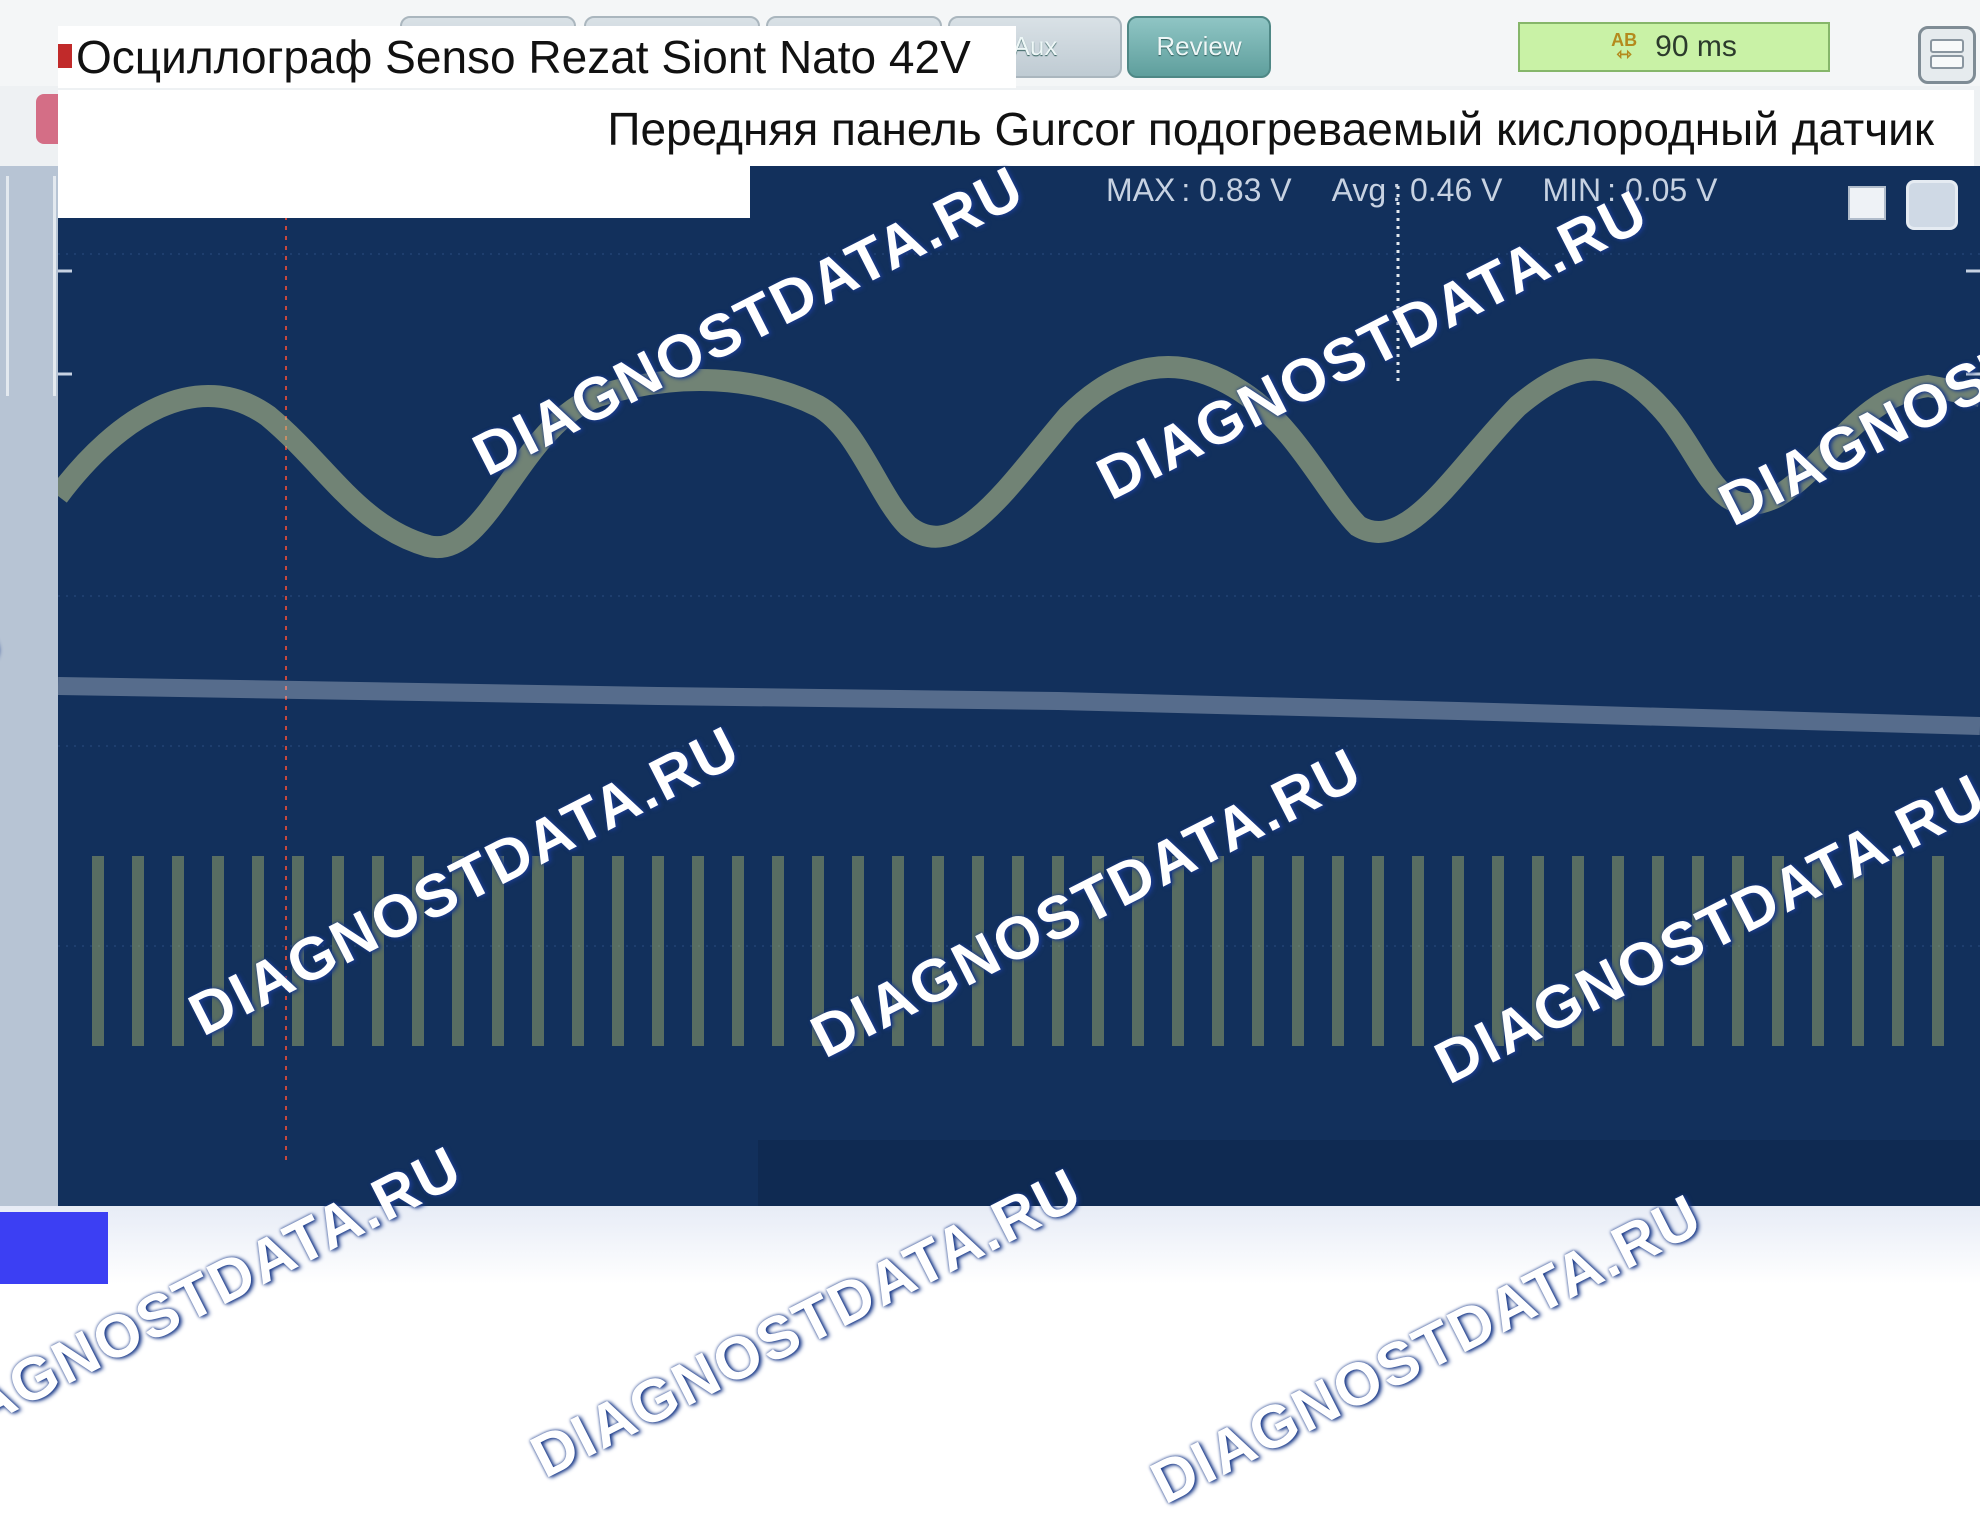 This screenshot has height=1517, width=1980. What do you see at coordinates (1019, 457) in the screenshot?
I see `oxygen-sensor-trace` at bounding box center [1019, 457].